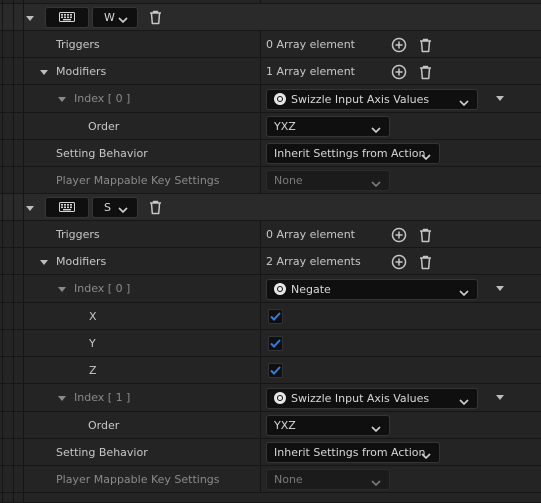  I want to click on combo-value: YXZ, so click(285, 425).